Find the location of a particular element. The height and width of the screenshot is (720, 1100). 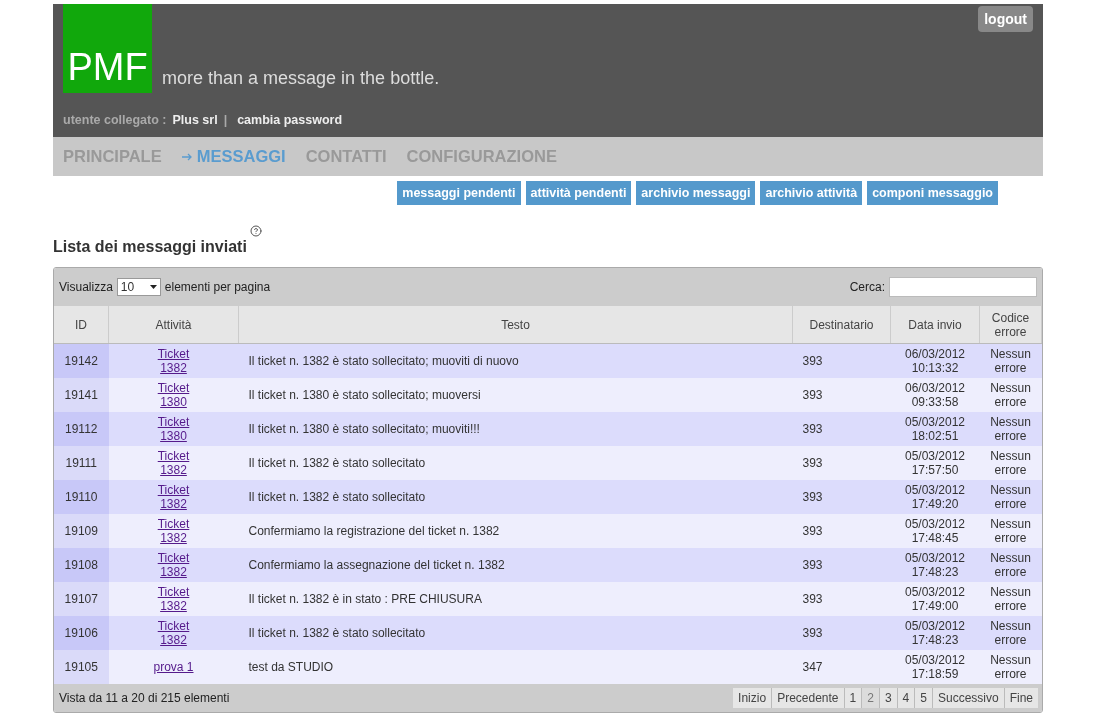

column-header: Data invio is located at coordinates (935, 325).